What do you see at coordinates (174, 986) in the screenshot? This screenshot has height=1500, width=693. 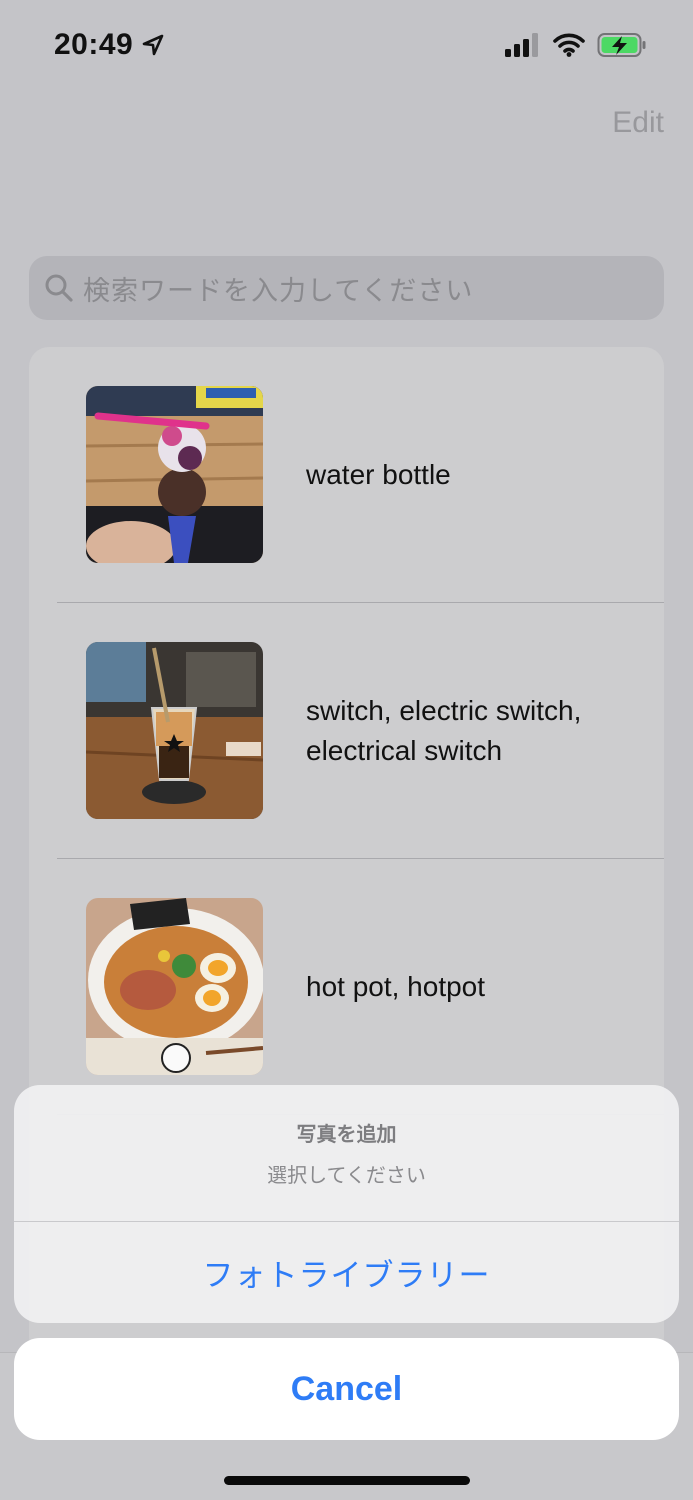 I see `ramen-bowl-photo` at bounding box center [174, 986].